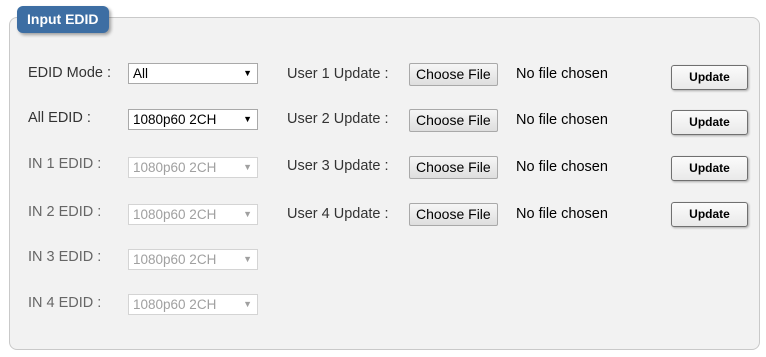  Describe the element at coordinates (175, 304) in the screenshot. I see `in4-edid-value: 1080p60 2CH` at that location.